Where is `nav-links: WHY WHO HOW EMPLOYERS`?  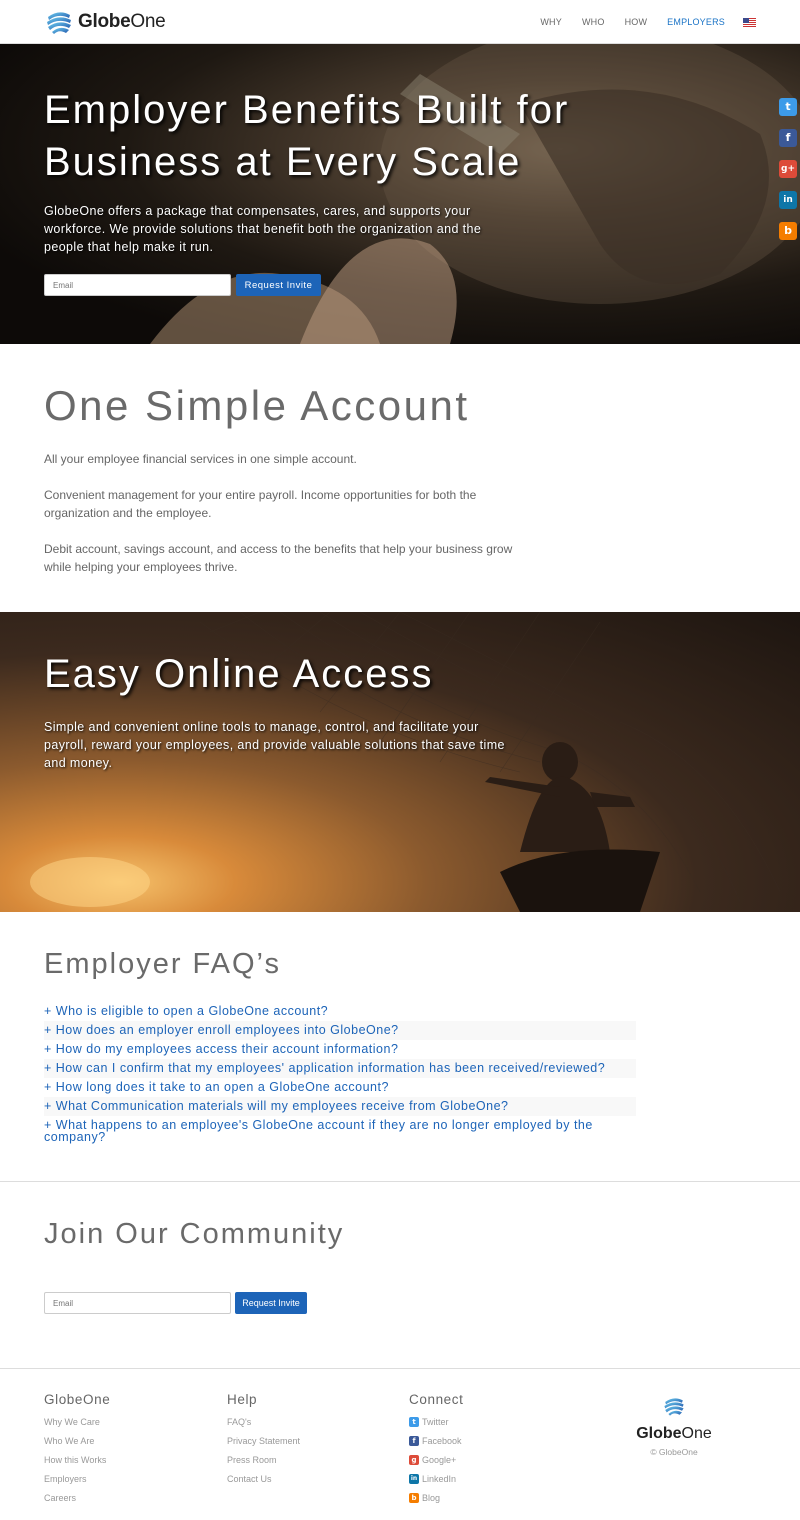
nav-links: WHY WHO HOW EMPLOYERS is located at coordinates (638, 22).